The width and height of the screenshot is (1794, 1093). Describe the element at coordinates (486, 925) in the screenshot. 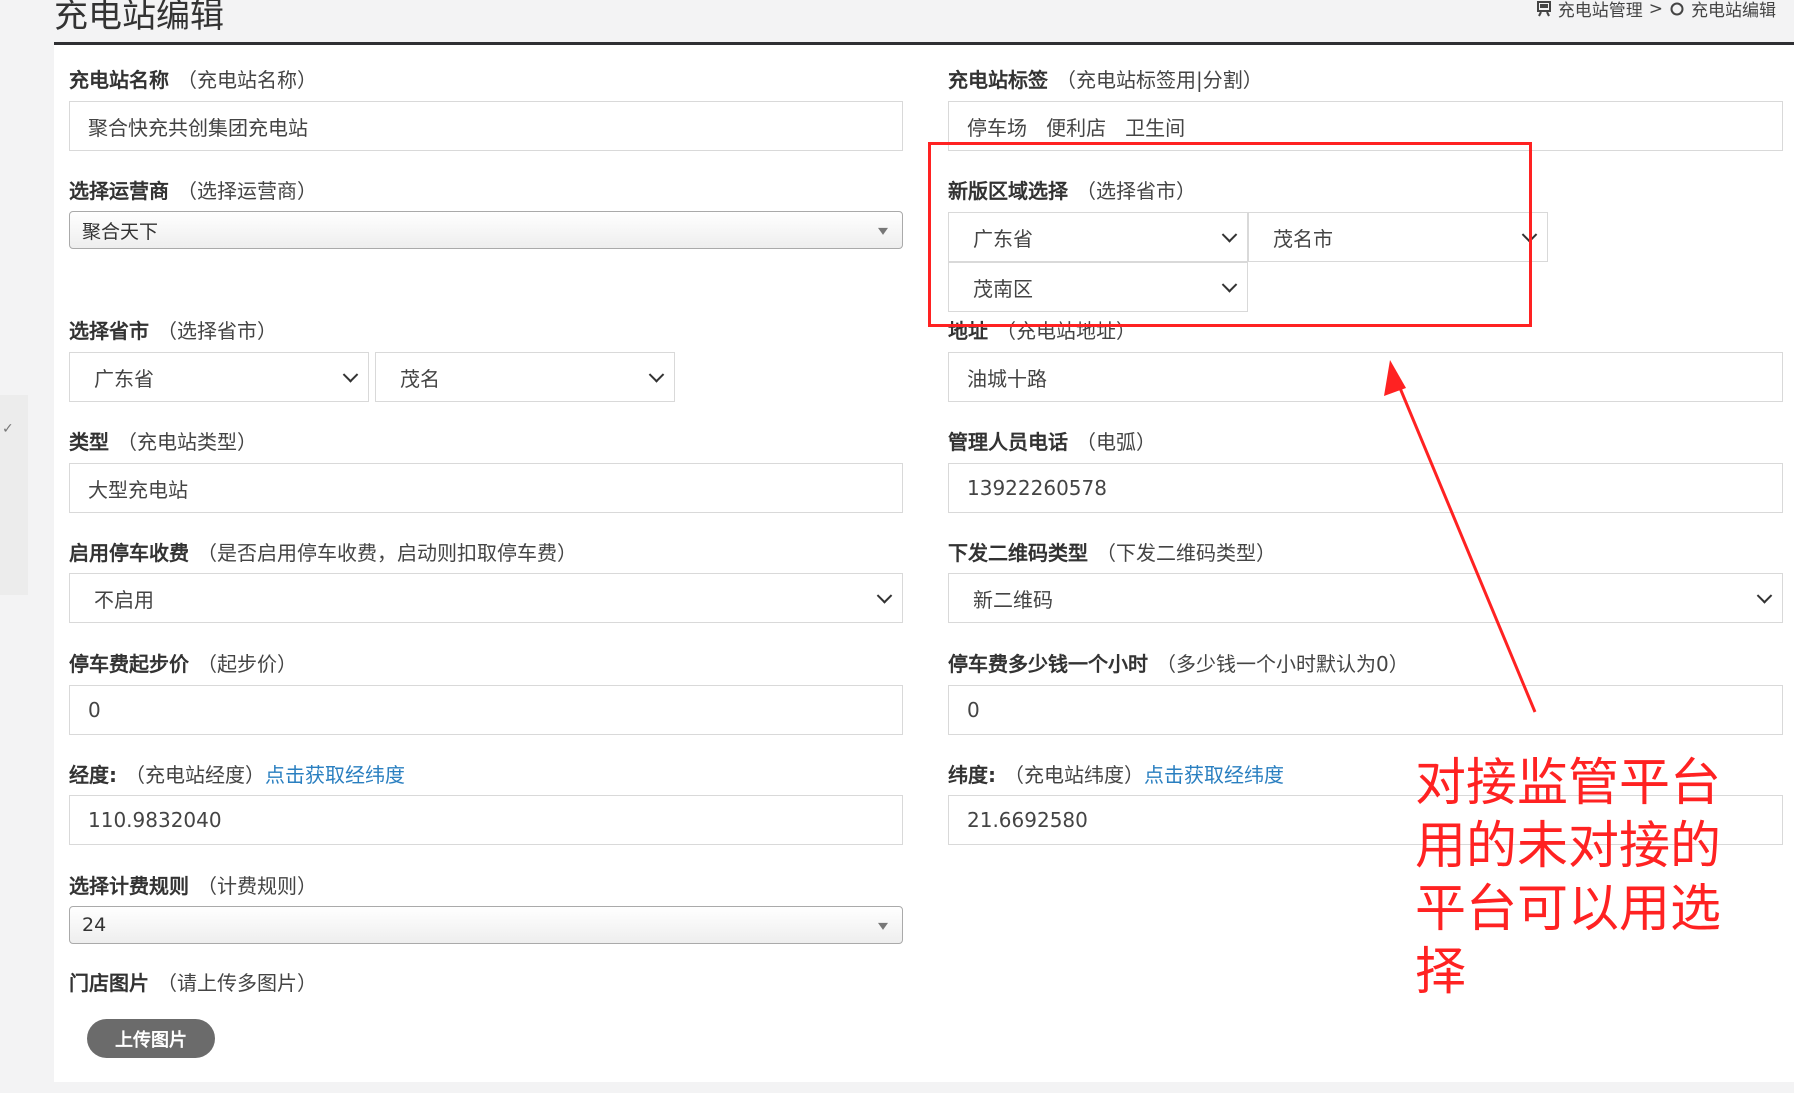

I see `billing-select: 24` at that location.